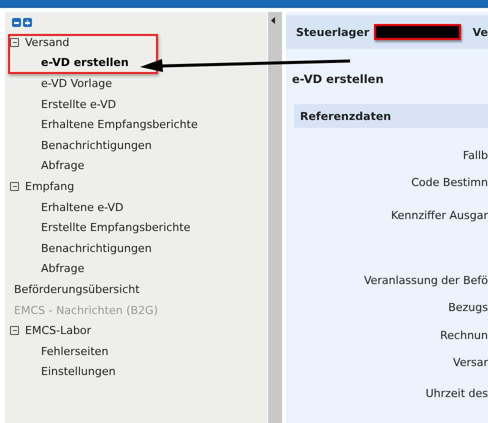  I want to click on tree-item: Erstellte e-VD, so click(78, 104).